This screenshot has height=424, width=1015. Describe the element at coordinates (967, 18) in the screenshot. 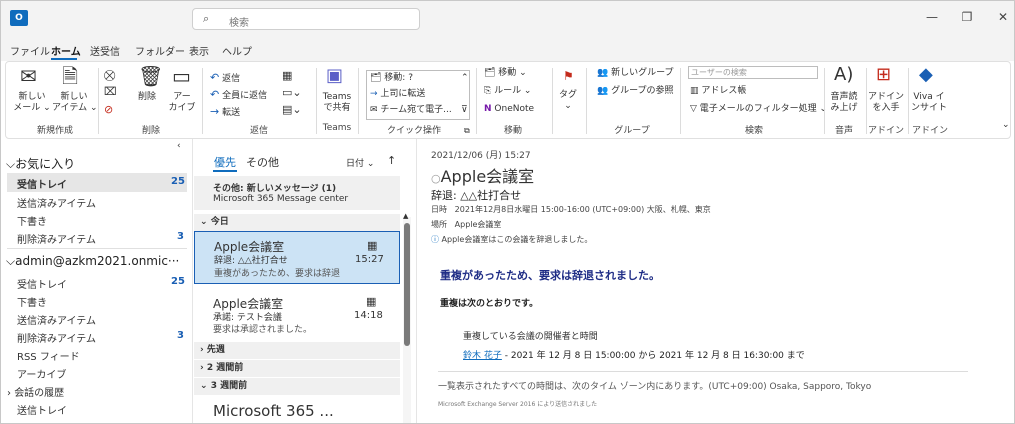

I see `restore-icon: ❐` at that location.